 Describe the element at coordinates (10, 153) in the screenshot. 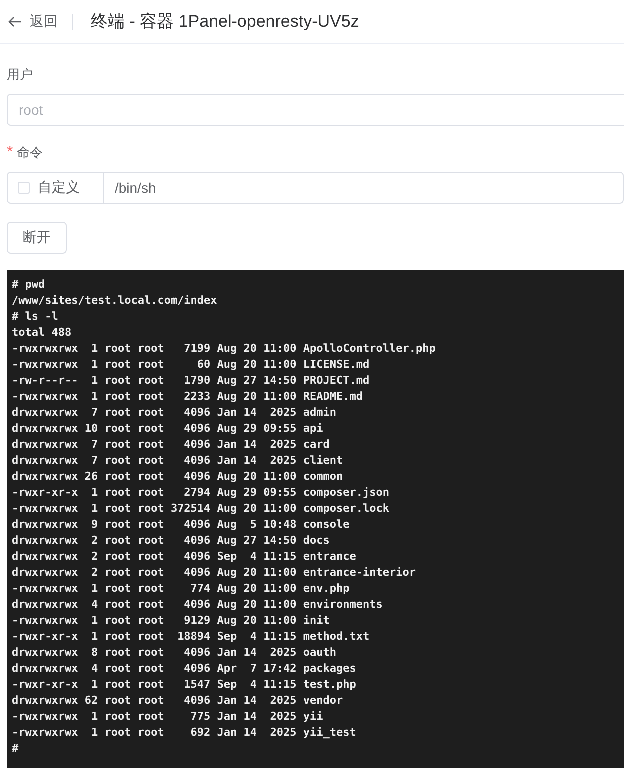

I see `required-mark: *` at that location.